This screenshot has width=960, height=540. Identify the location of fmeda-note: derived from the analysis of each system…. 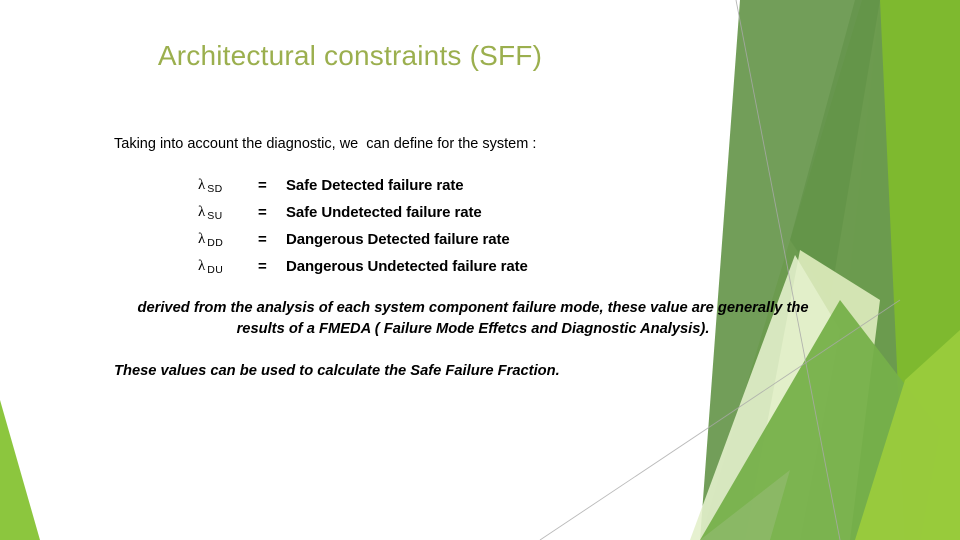
(473, 319).